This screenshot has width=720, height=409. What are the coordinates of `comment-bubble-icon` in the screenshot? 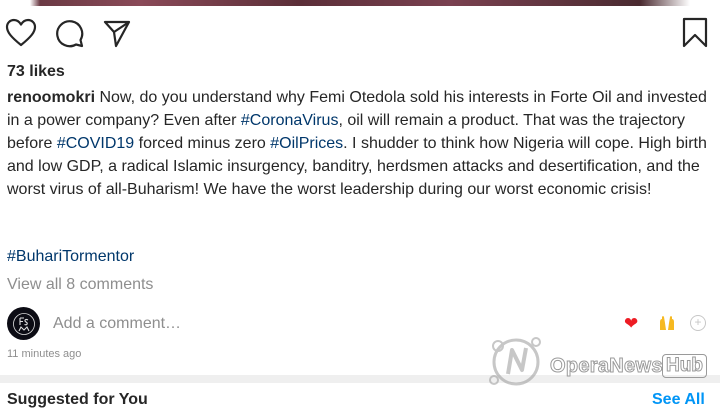 It's located at (70, 34).